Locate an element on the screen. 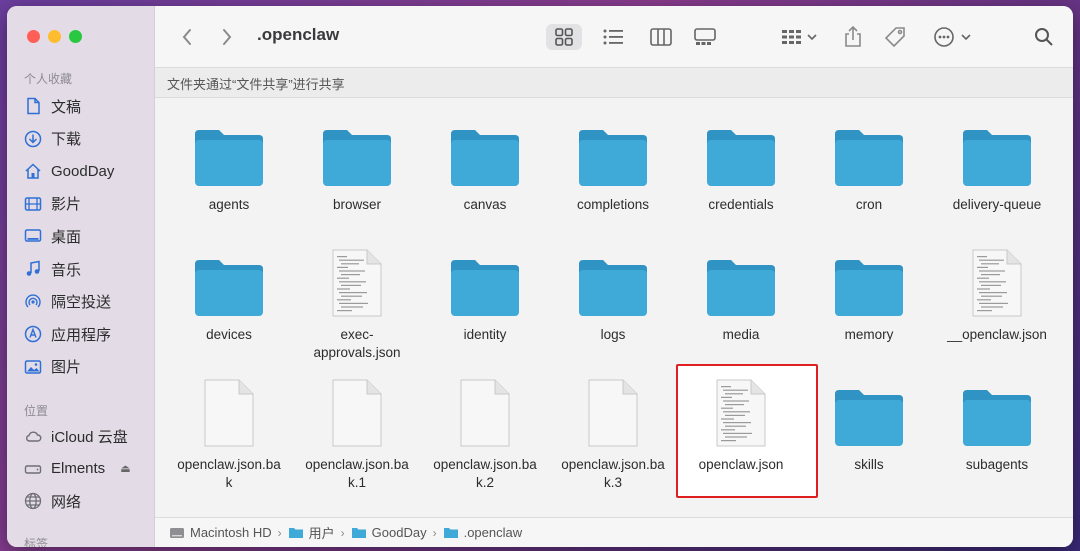 The height and width of the screenshot is (551, 1080). back-button is located at coordinates (187, 37).